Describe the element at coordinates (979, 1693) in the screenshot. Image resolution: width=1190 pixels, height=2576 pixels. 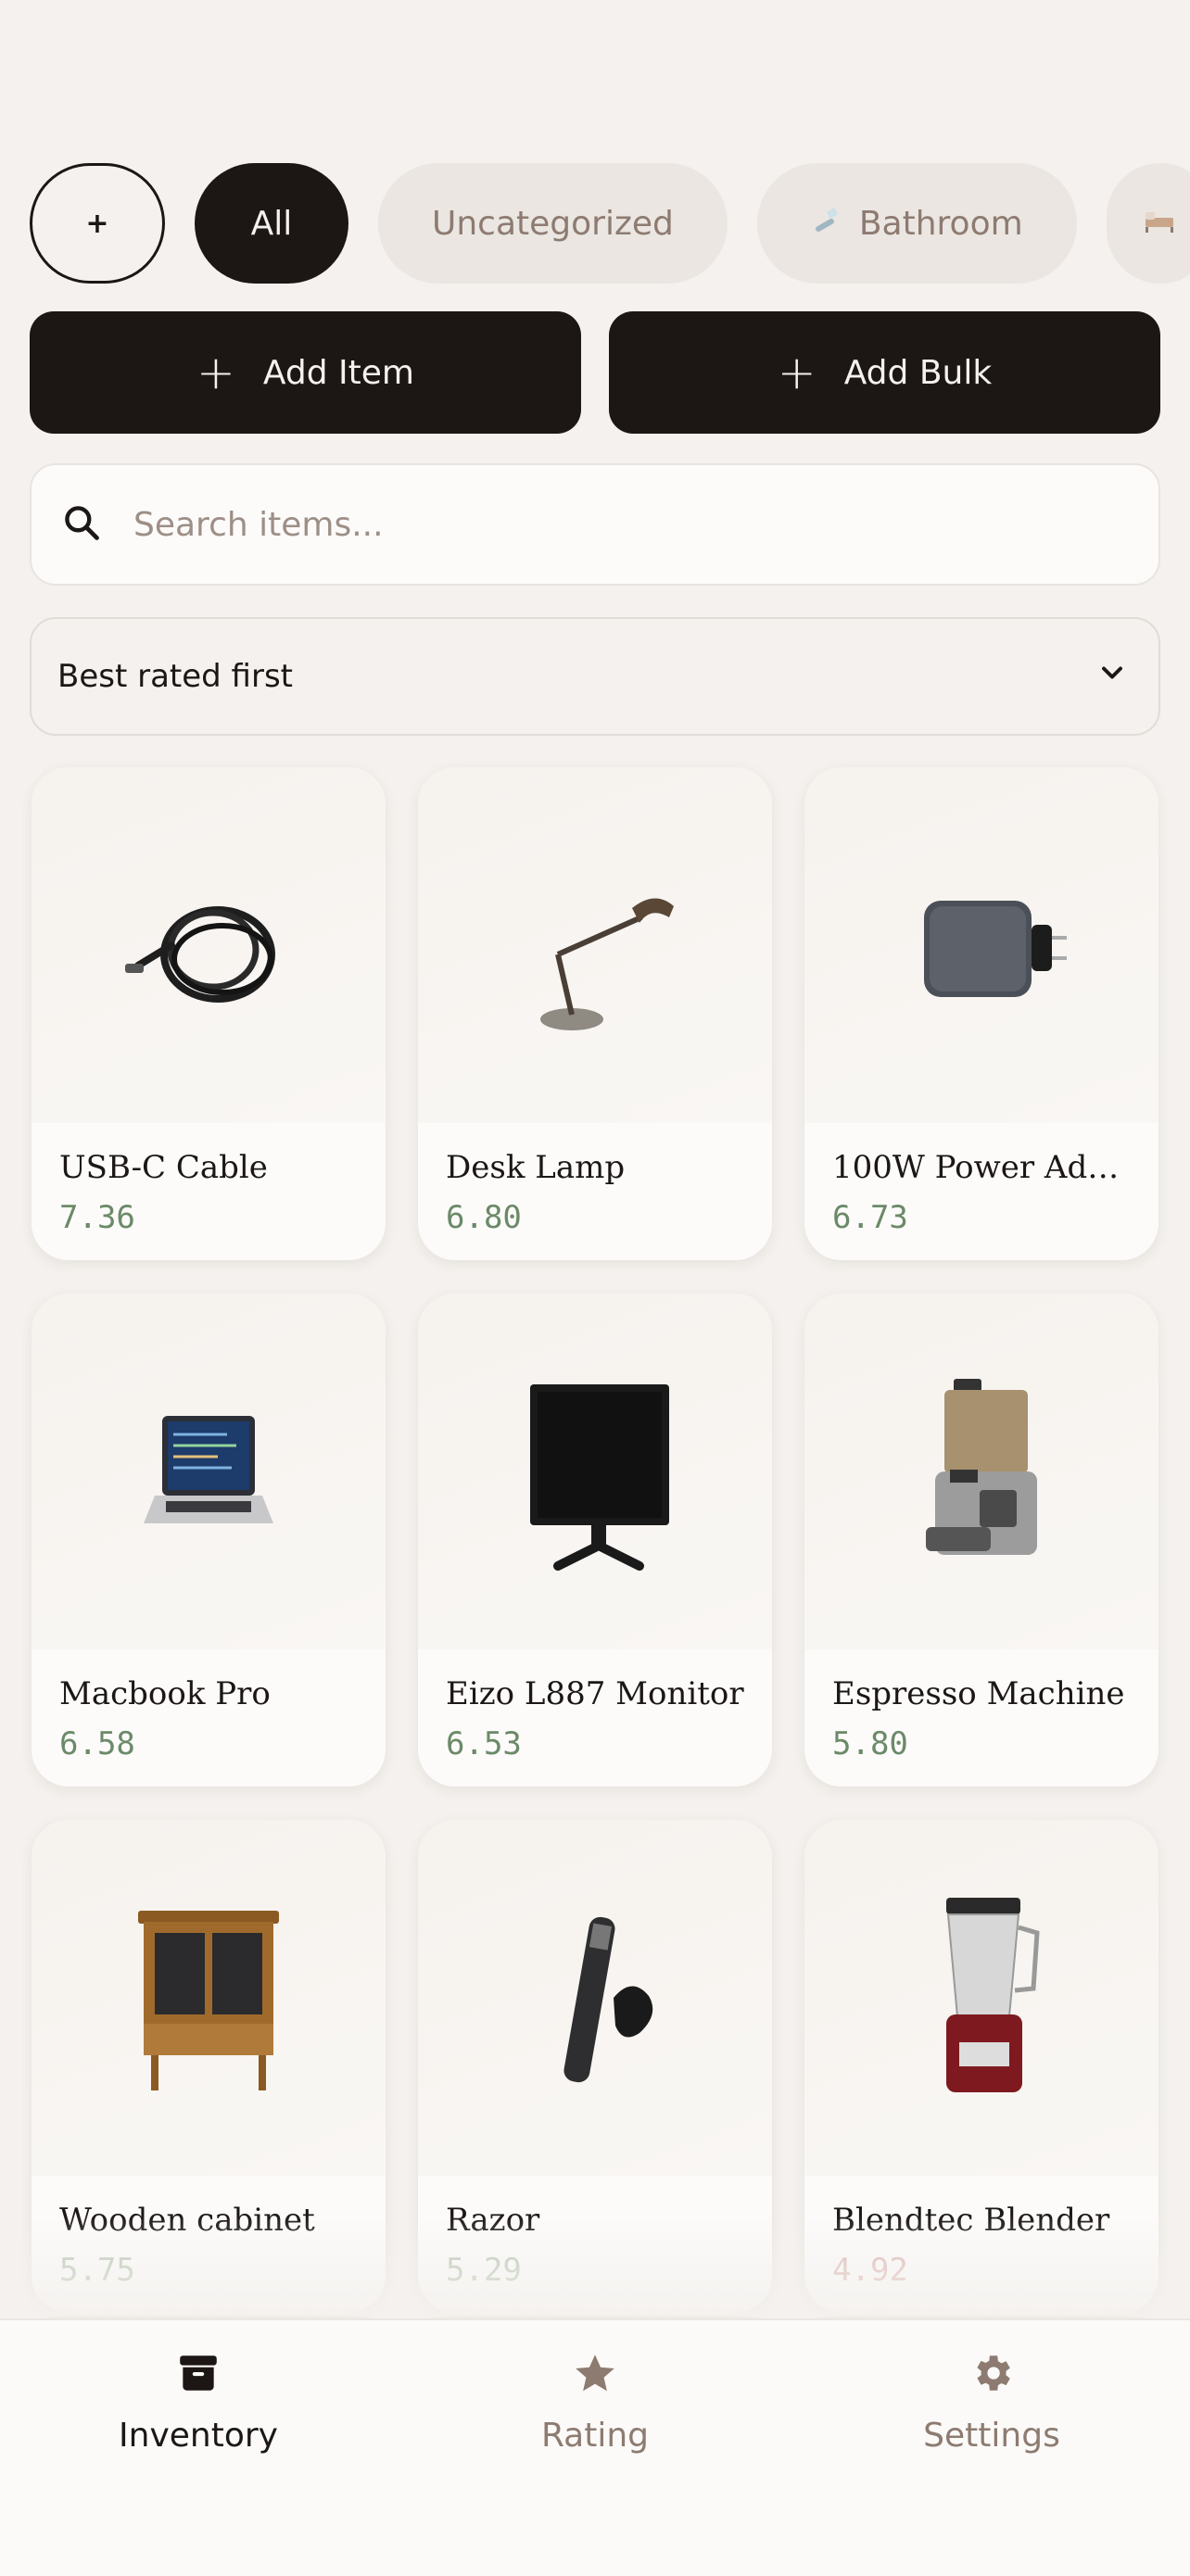
I see `item-name: Espresso Machine` at that location.